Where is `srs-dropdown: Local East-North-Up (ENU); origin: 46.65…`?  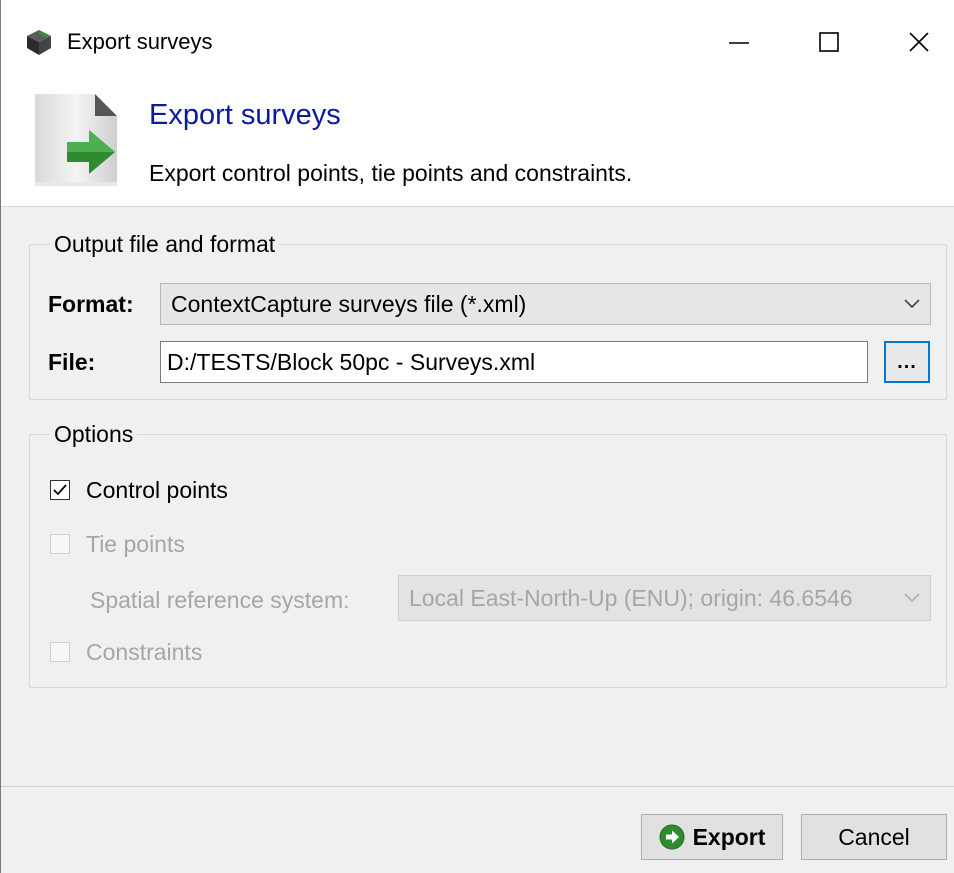
srs-dropdown: Local East-North-Up (ENU); origin: 46.65… is located at coordinates (664, 598).